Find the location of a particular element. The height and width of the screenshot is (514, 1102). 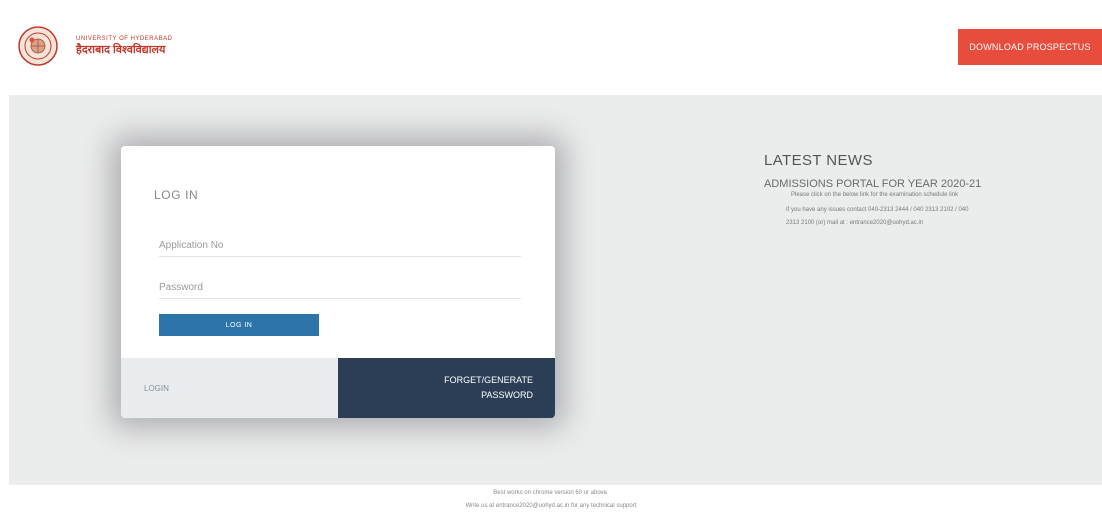

forget-generate-password-tab: FORGET/GENERATE PASSWORD is located at coordinates (446, 388).